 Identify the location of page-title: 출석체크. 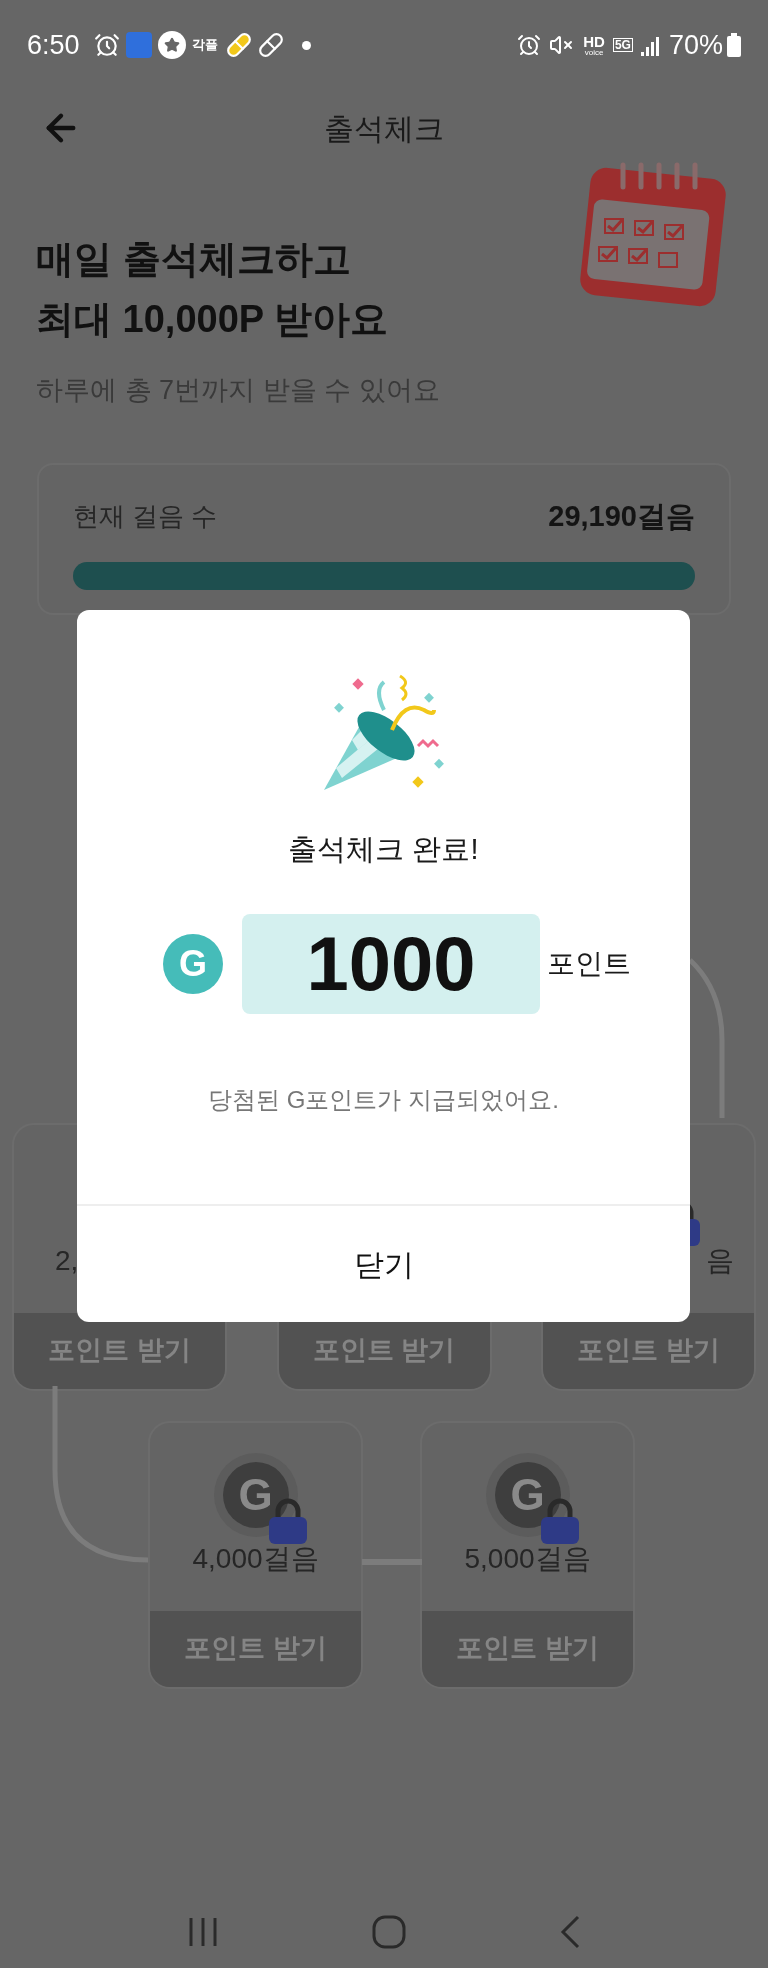
(384, 128).